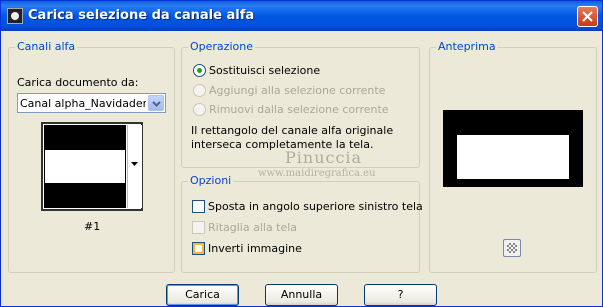 The image size is (603, 307). I want to click on channel-thumbnail-picker, so click(92, 166).